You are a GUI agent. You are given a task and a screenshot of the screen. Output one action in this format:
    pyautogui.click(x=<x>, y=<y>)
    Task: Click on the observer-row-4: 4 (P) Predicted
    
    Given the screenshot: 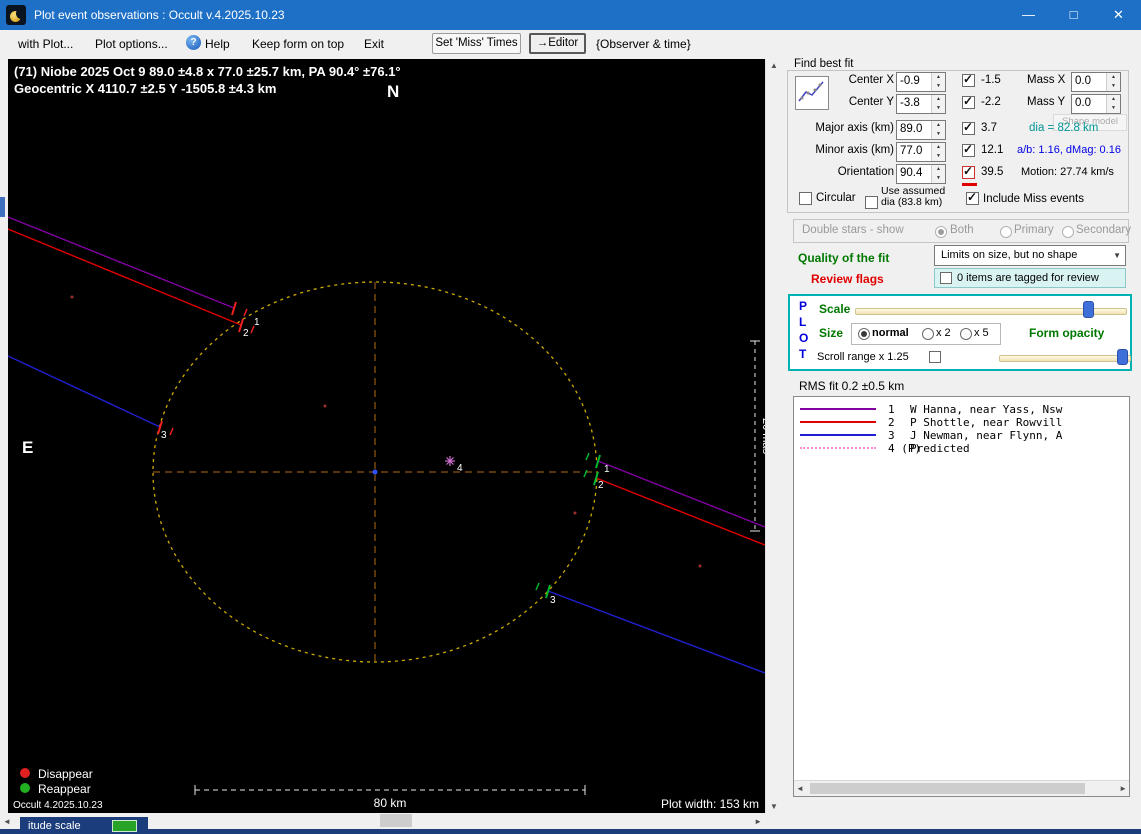 What is the action you would take?
    pyautogui.click(x=961, y=448)
    